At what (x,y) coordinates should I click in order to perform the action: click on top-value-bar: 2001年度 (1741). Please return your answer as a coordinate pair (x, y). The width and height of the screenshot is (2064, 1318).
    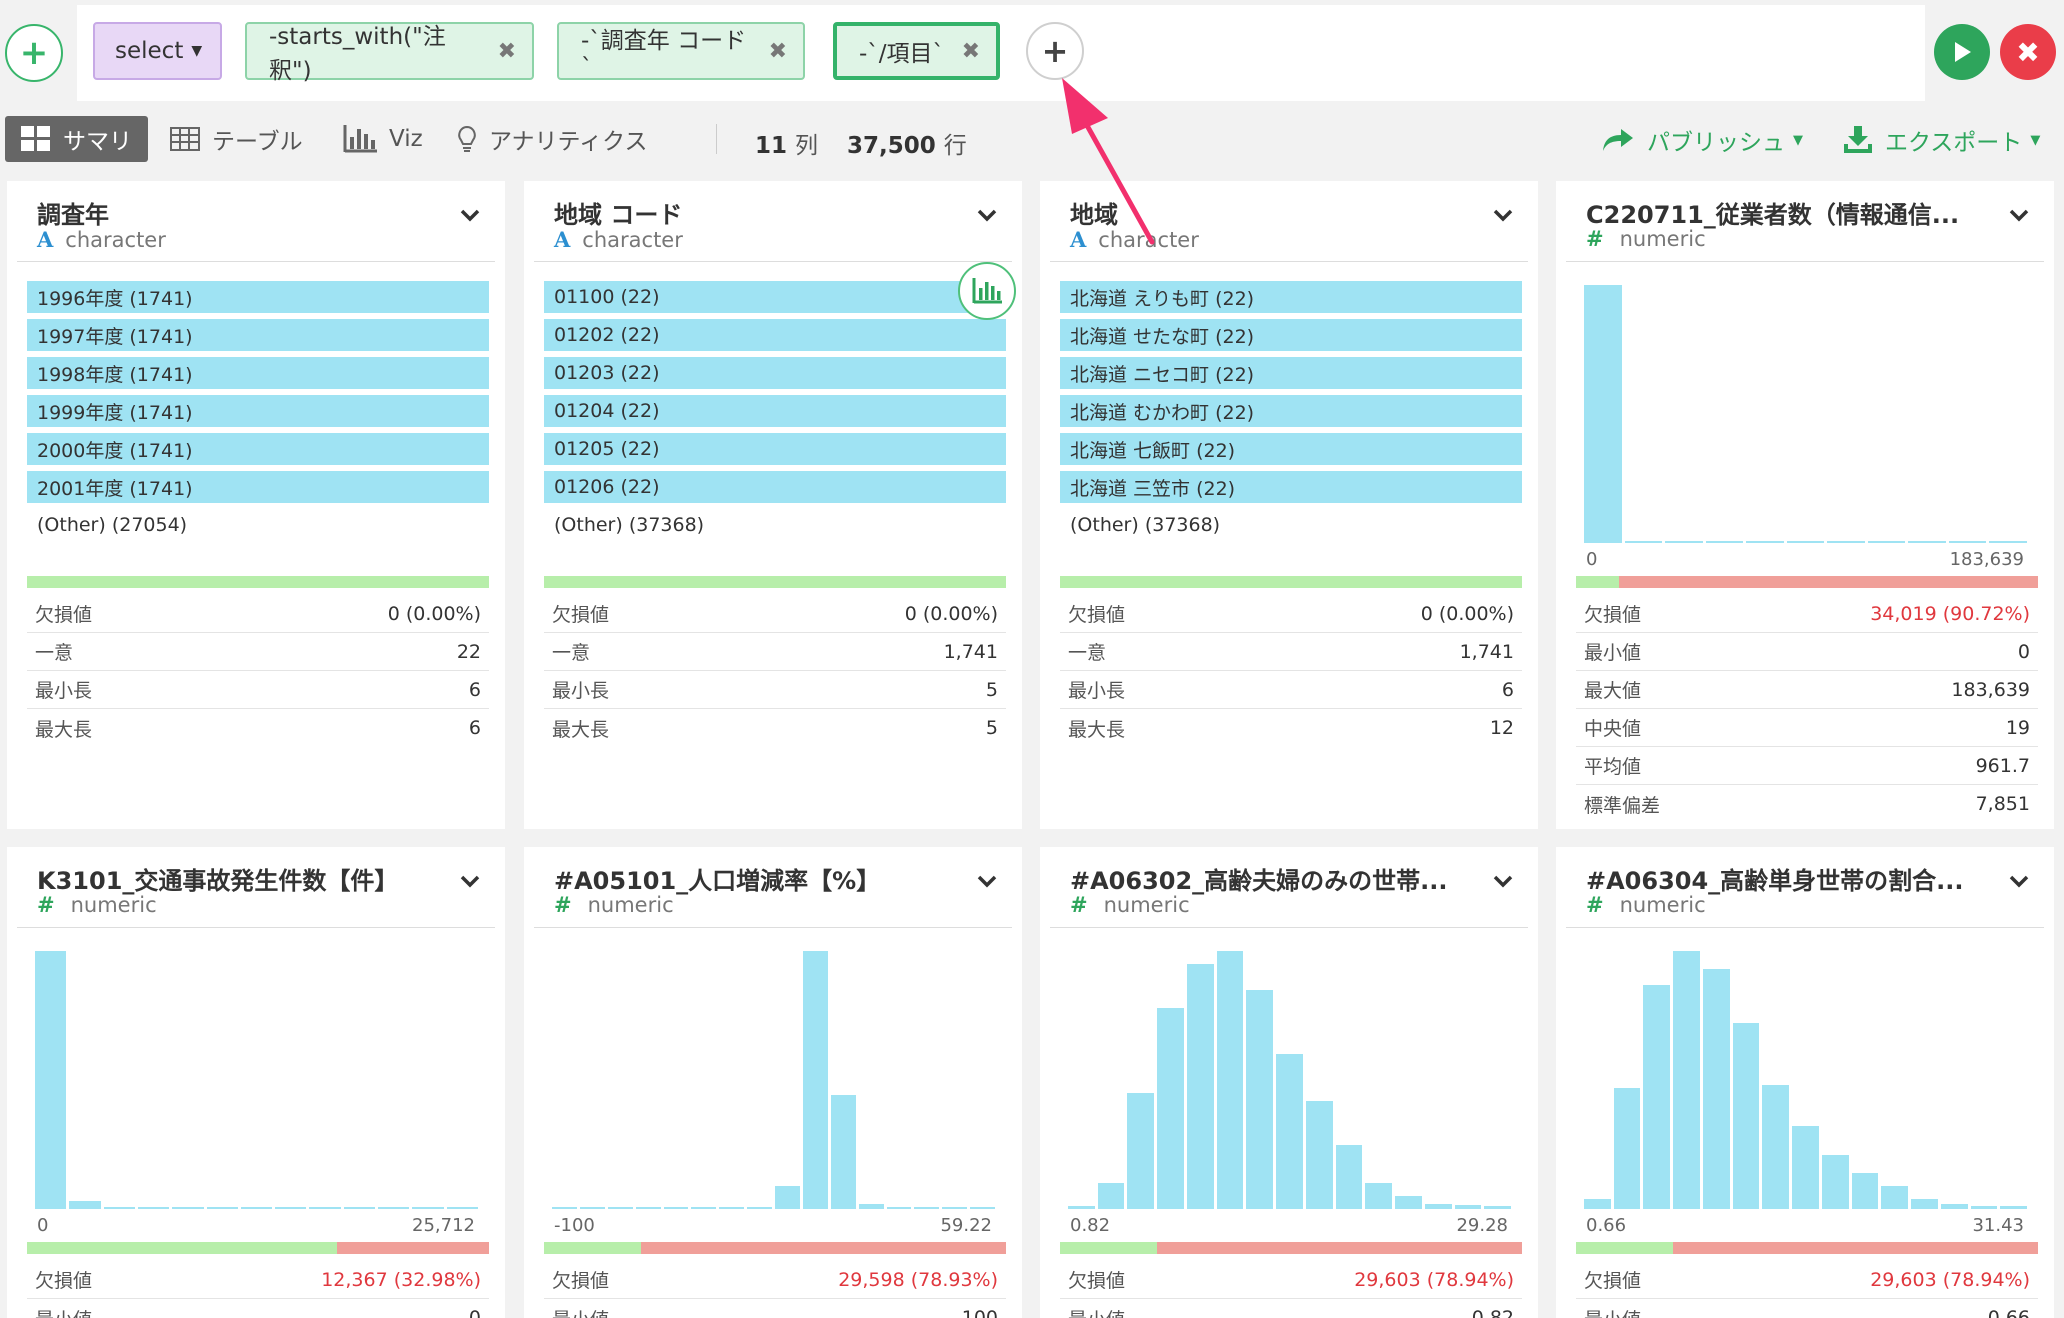
    Looking at the image, I should click on (258, 487).